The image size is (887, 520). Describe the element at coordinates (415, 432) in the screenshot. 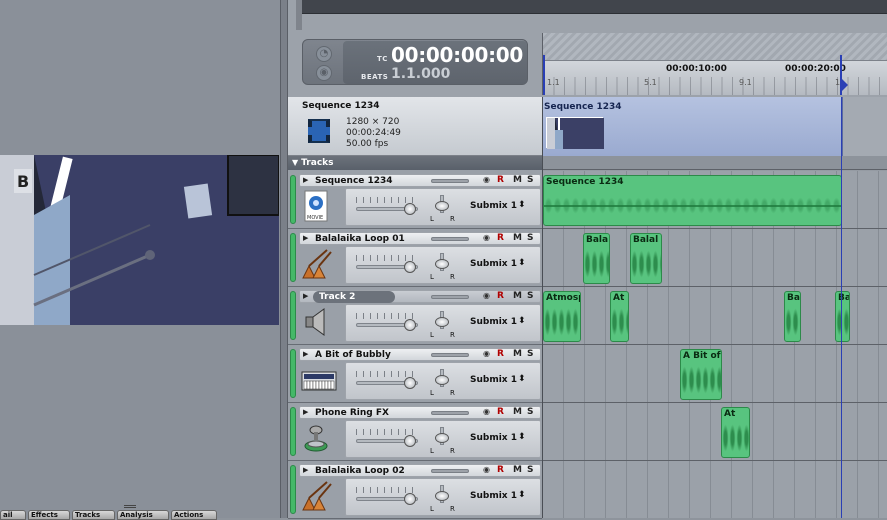

I see `track-row: ▶ Phone Ring FX ◉ R M S L R Submix 1 ⬍` at that location.